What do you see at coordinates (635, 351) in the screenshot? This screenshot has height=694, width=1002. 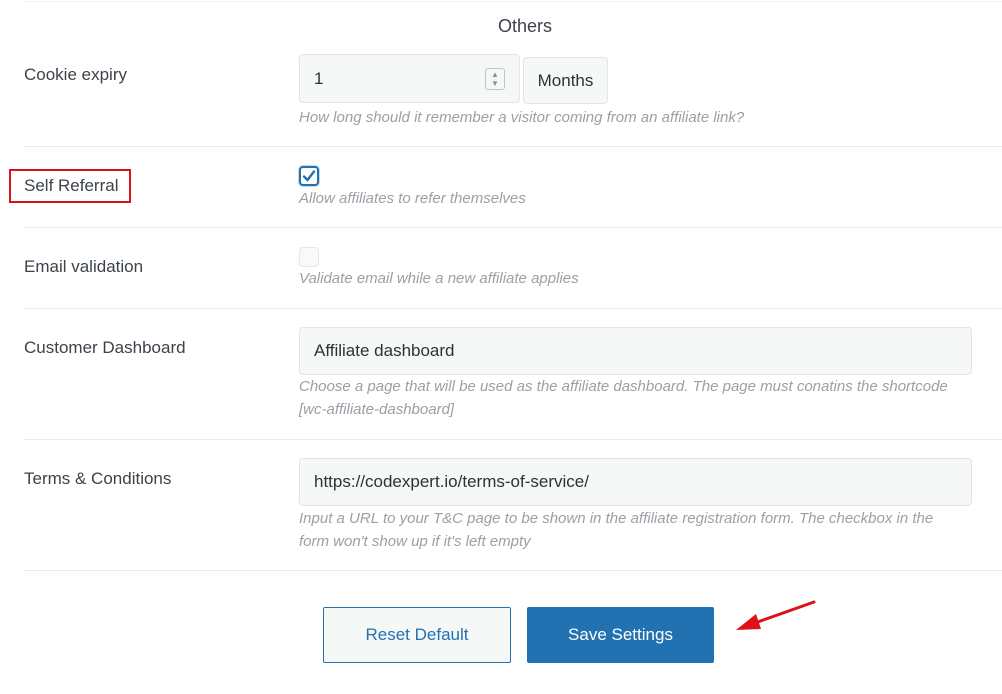 I see `customer-dashboard-select: Affiliate dashboard` at bounding box center [635, 351].